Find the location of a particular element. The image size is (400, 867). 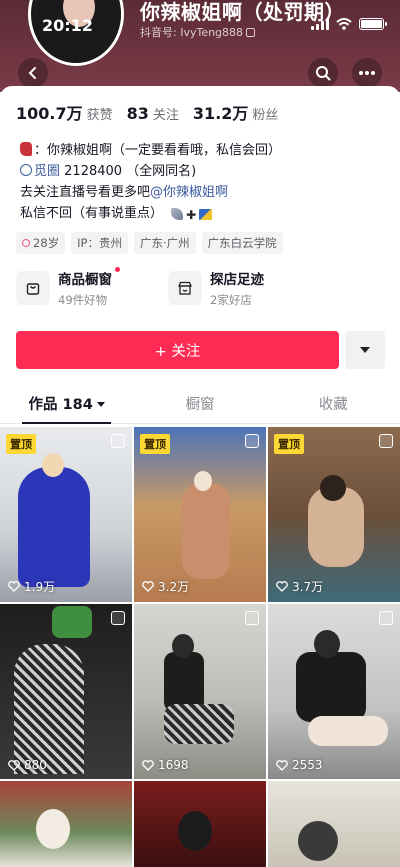

stat-followers: 31.2万 粉丝 is located at coordinates (236, 112).